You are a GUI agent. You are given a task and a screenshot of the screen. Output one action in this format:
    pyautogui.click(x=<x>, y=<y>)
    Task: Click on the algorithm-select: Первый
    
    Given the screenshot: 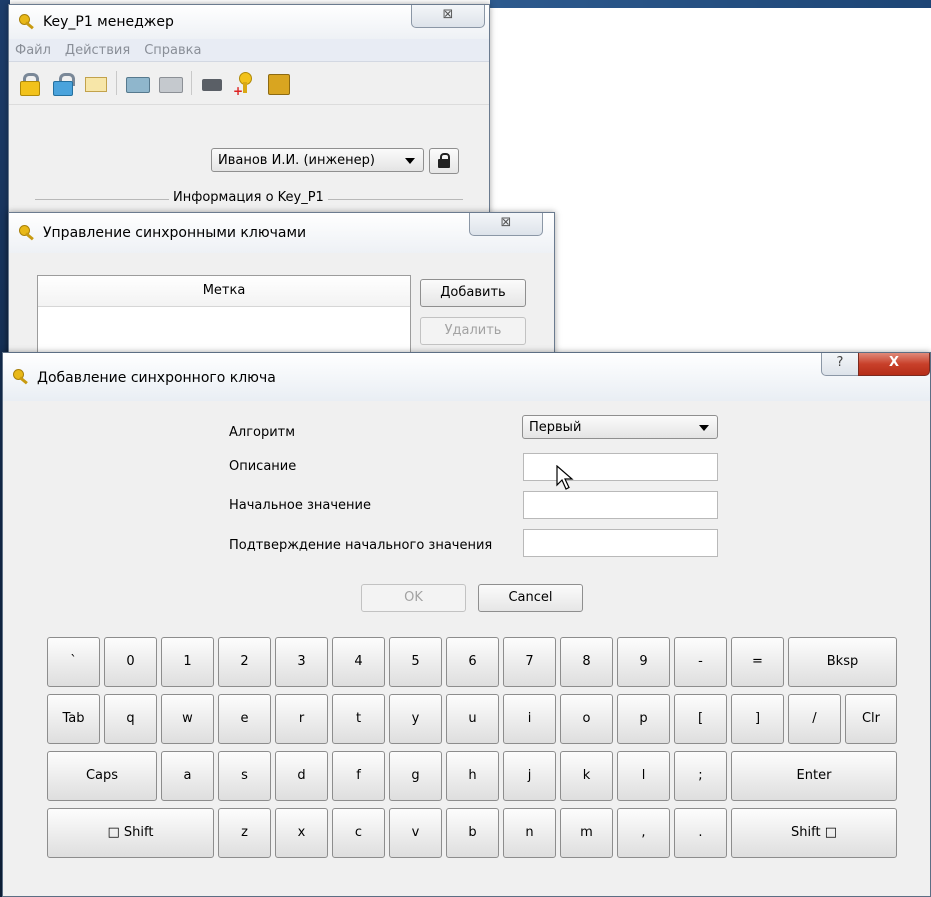 What is the action you would take?
    pyautogui.click(x=620, y=427)
    